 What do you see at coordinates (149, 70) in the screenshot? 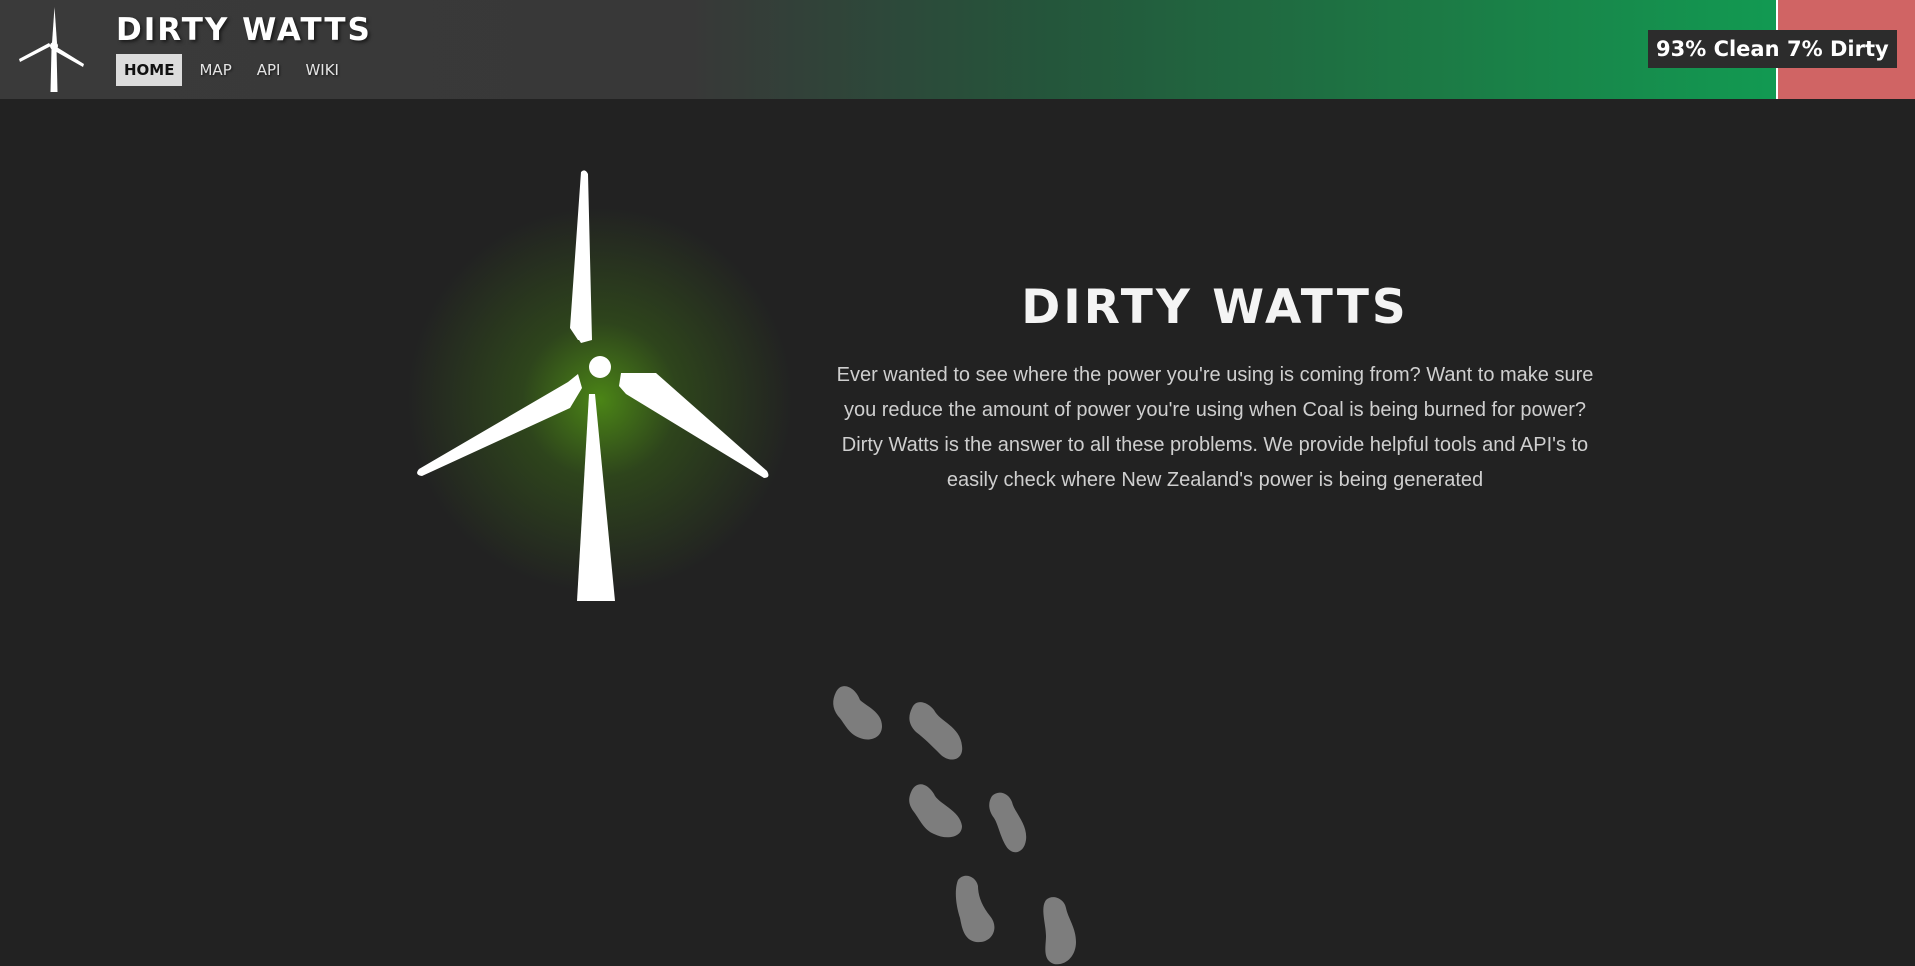
I see `nav-home: HOME` at bounding box center [149, 70].